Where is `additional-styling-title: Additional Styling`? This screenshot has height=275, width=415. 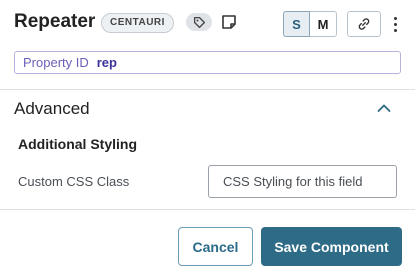
additional-styling-title: Additional Styling is located at coordinates (77, 144).